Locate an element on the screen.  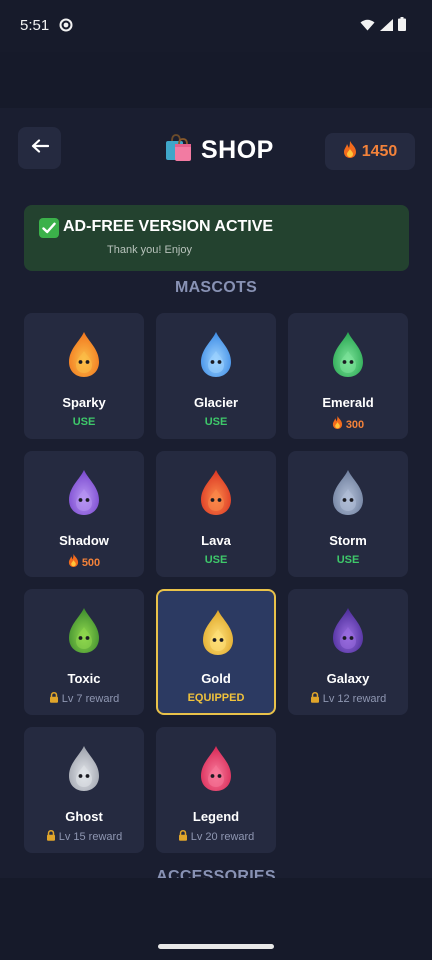
mascot-status: EQUIPPED is located at coordinates (216, 698).